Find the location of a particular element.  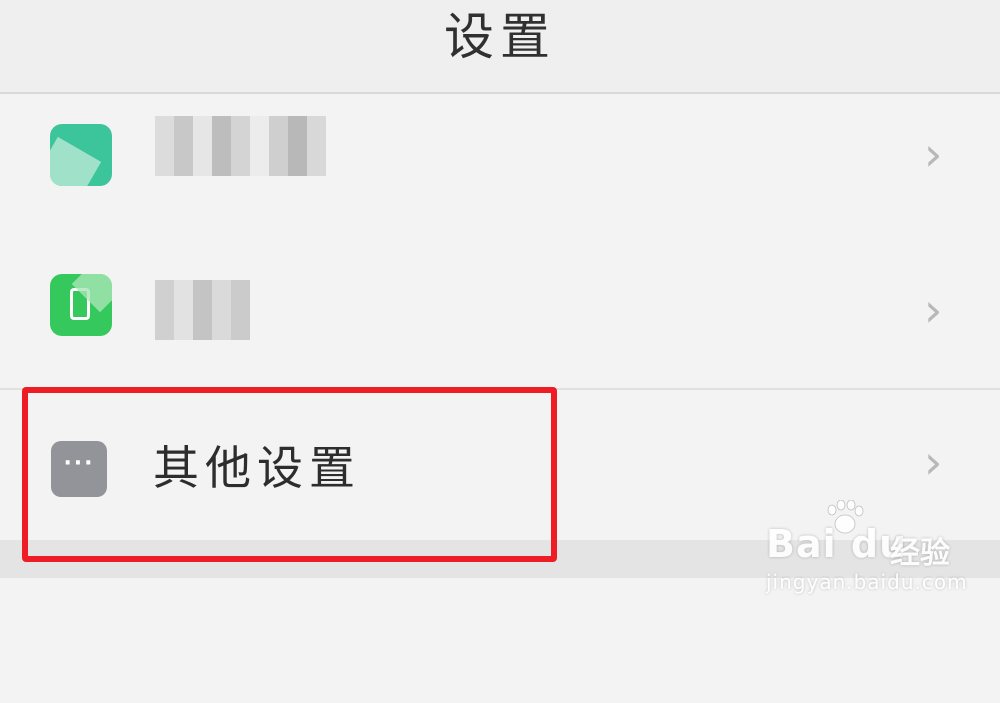

highlight-box is located at coordinates (289, 474).